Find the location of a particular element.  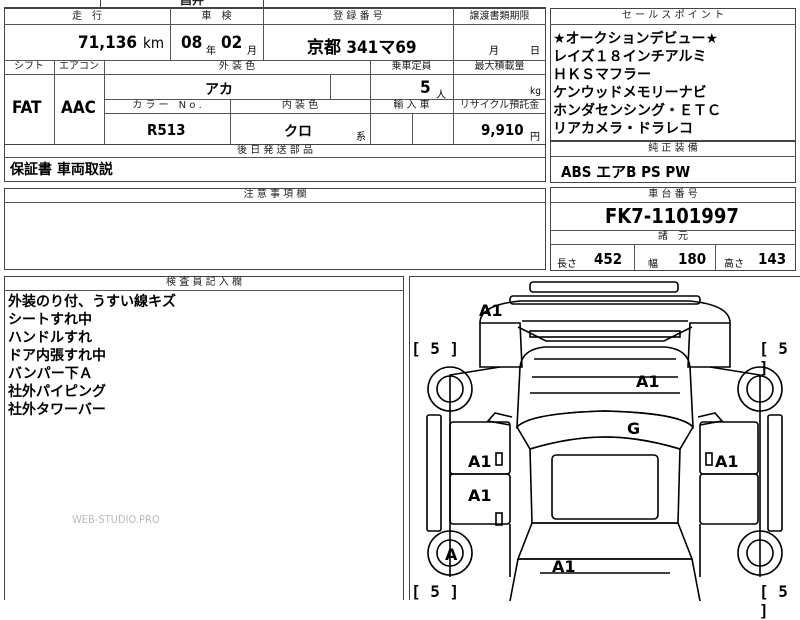

top-strip is located at coordinates (275, 4).